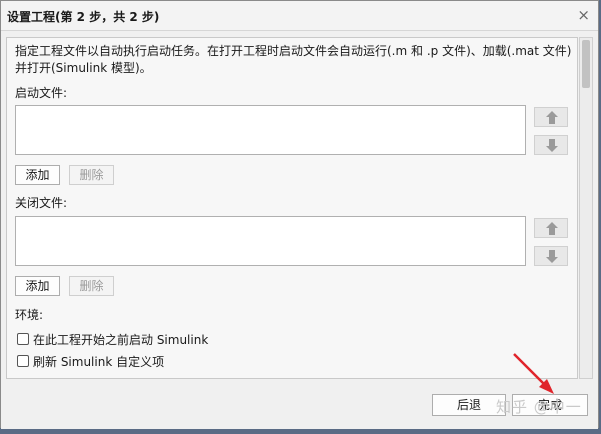 The height and width of the screenshot is (434, 601). What do you see at coordinates (23, 361) in the screenshot?
I see `refresh-customizations-checkbox` at bounding box center [23, 361].